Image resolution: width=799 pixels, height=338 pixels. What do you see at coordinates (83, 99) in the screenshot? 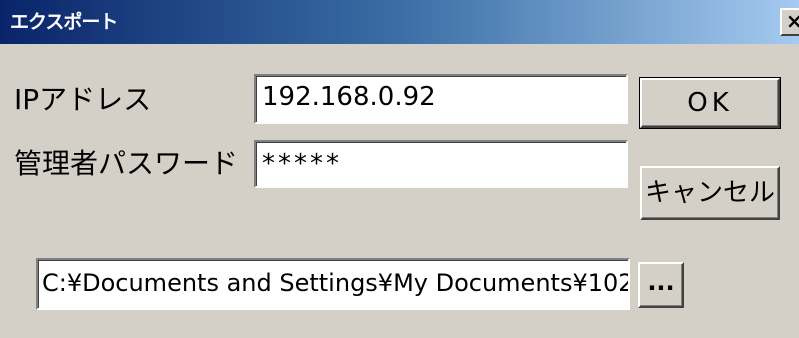
I see `ip-address-label: IPアドレス` at bounding box center [83, 99].